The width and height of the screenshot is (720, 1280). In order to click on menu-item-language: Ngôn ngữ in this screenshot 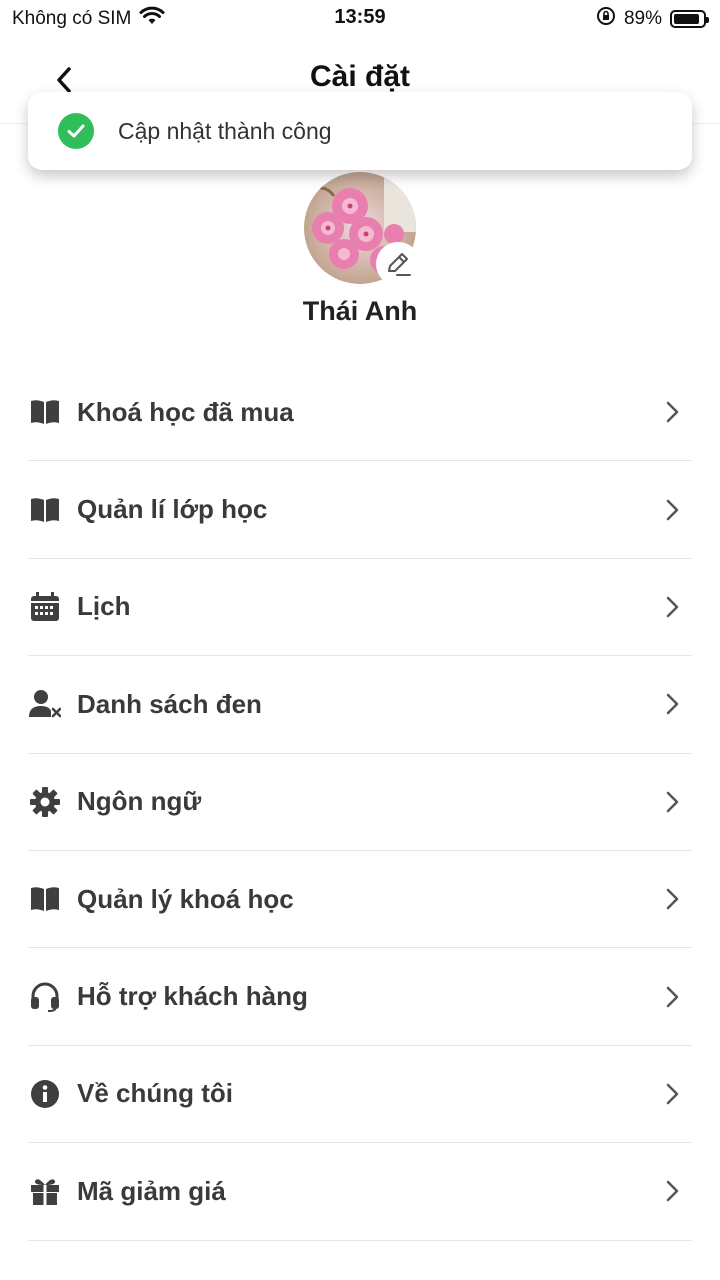, I will do `click(360, 802)`.